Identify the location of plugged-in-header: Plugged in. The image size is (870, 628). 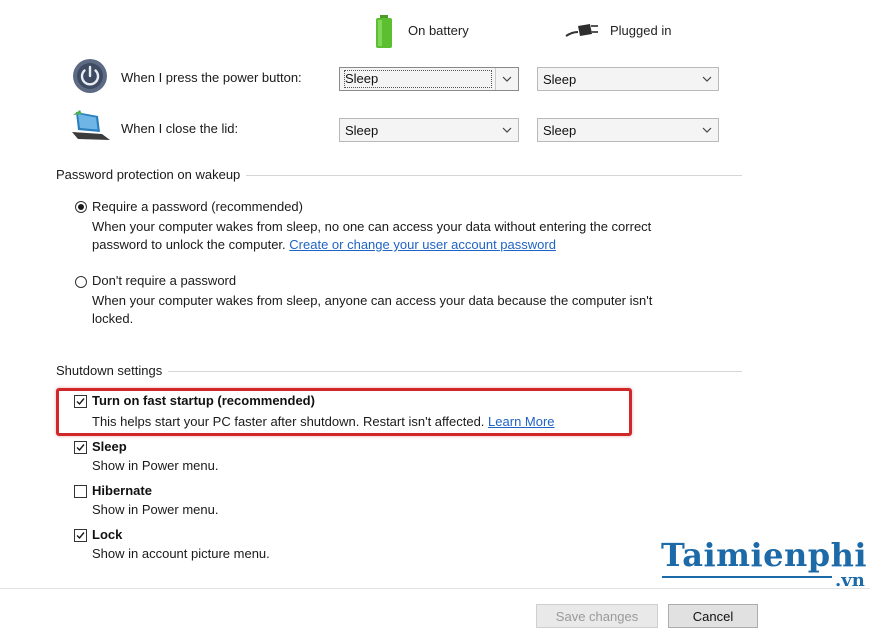
(617, 30).